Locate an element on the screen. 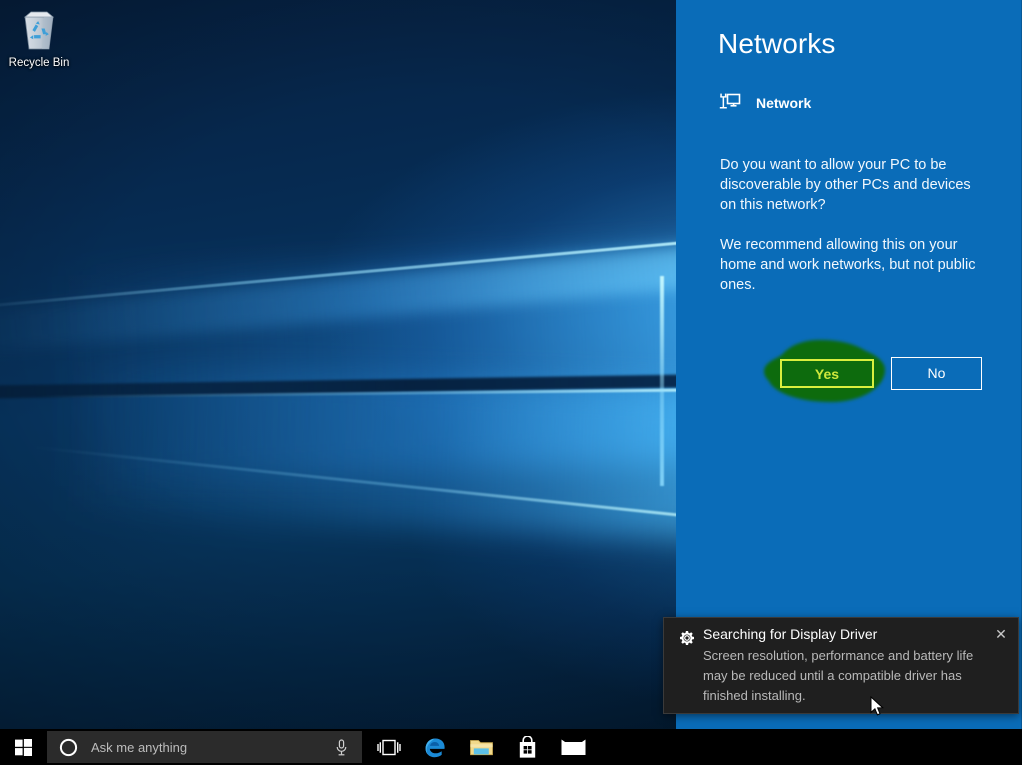 Image resolution: width=1022 pixels, height=765 pixels. network-list-item: Network is located at coordinates (764, 103).